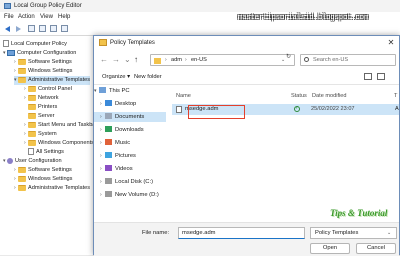  What do you see at coordinates (136, 60) in the screenshot?
I see `up-arrow-icon: ↑` at bounding box center [136, 60].